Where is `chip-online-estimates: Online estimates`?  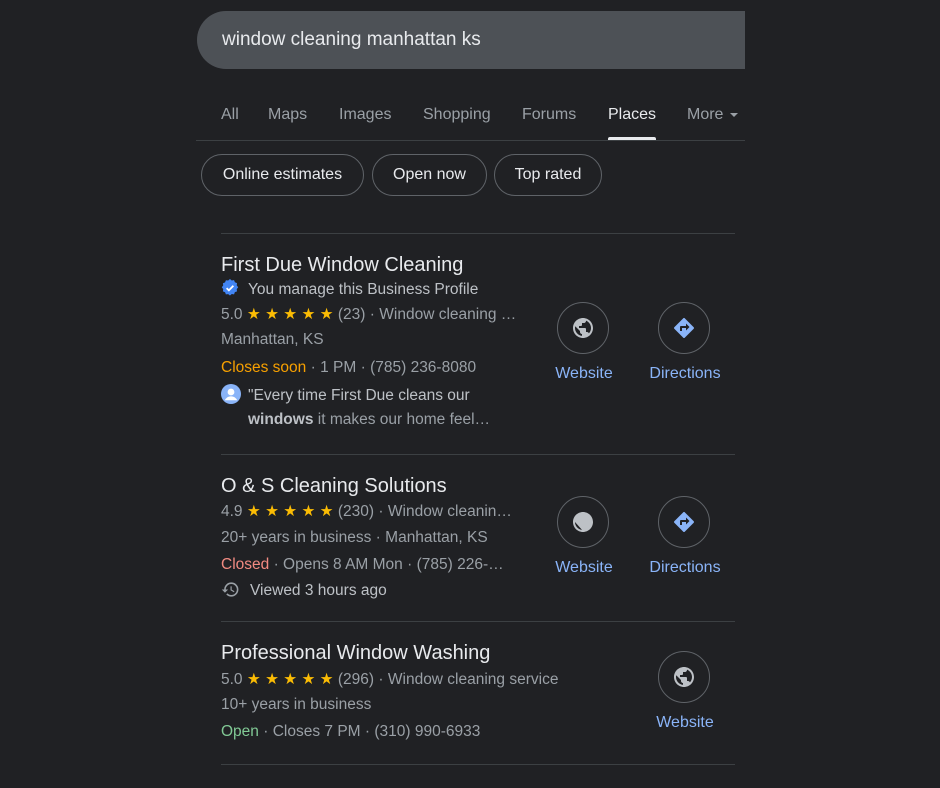
chip-online-estimates: Online estimates is located at coordinates (282, 175).